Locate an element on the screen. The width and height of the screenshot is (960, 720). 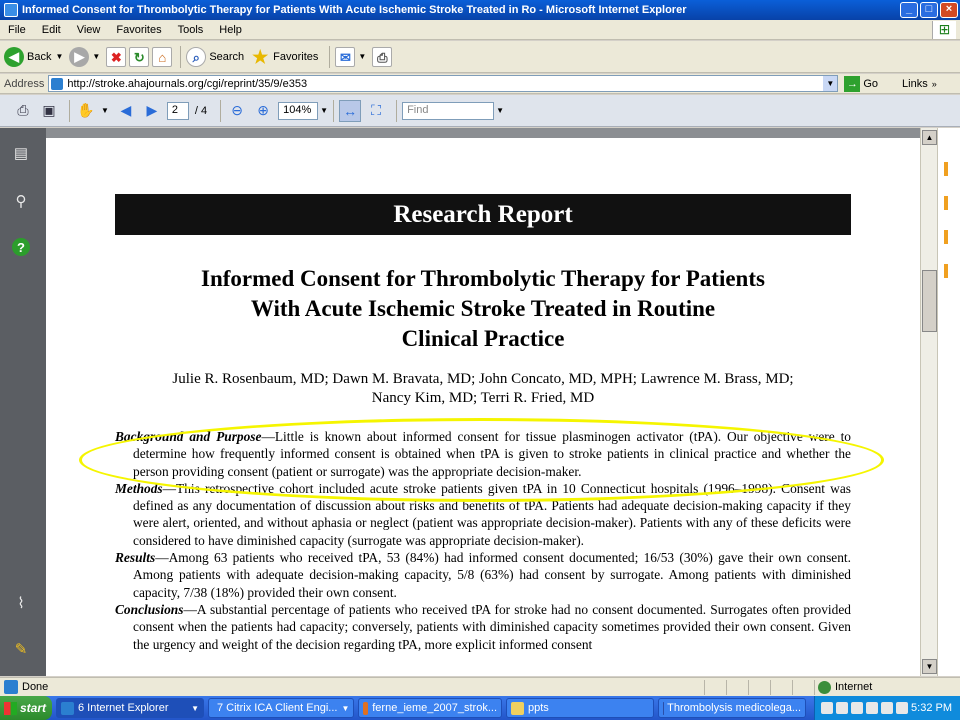
back-arrow-icon: ◀ is located at coordinates (14, 56).